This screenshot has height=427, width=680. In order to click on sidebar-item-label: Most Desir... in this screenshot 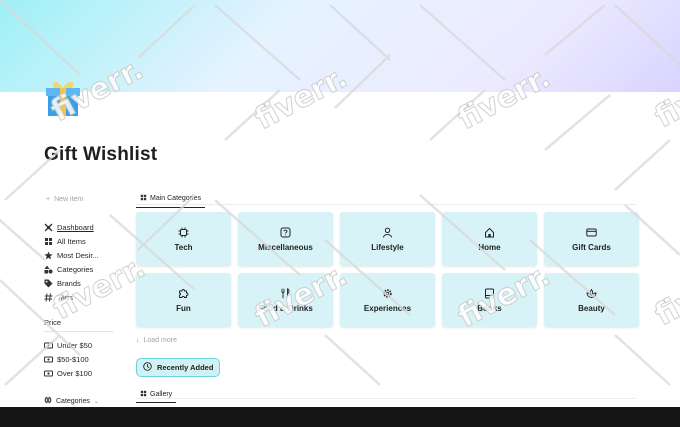, I will do `click(78, 255)`.